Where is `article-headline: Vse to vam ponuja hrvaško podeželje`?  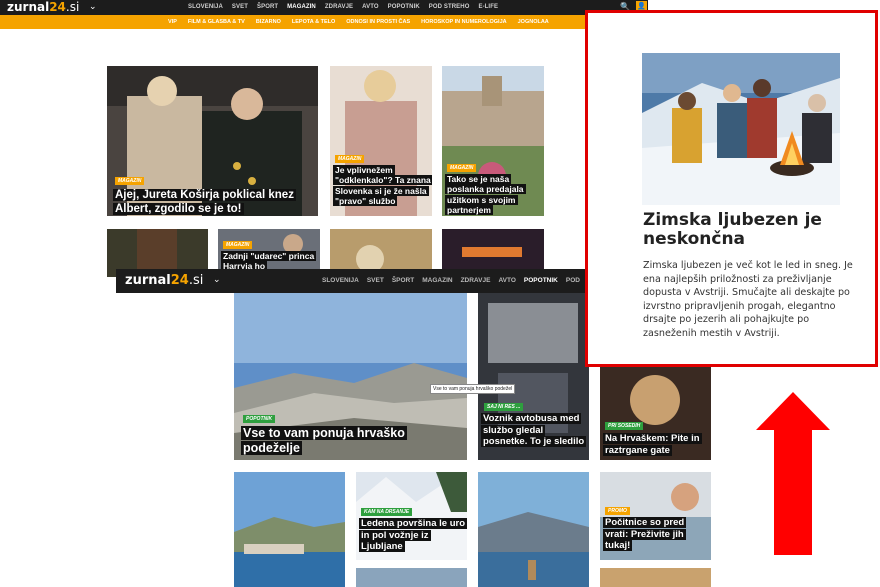 article-headline: Vse to vam ponuja hrvaško podeželje is located at coordinates (351, 441).